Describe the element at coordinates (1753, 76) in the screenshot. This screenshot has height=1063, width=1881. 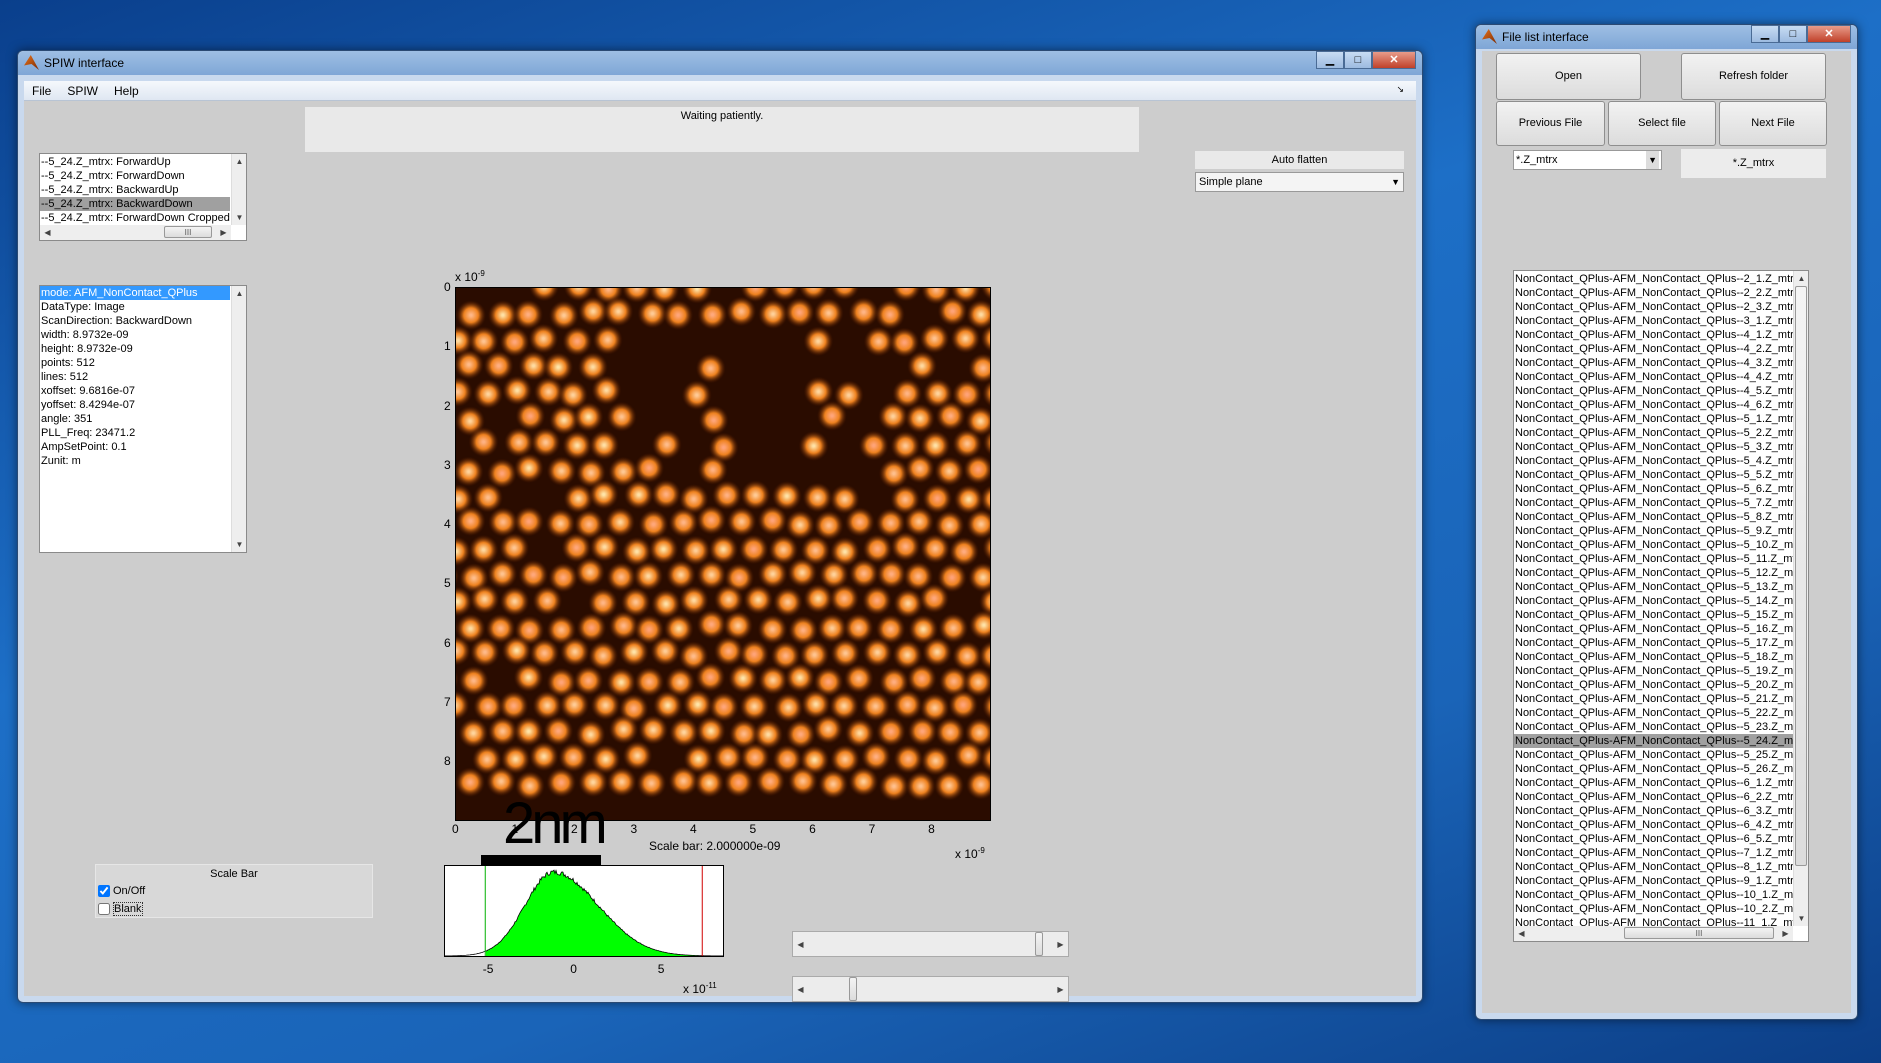
I see `refresh-folder-button: Refresh folder` at that location.